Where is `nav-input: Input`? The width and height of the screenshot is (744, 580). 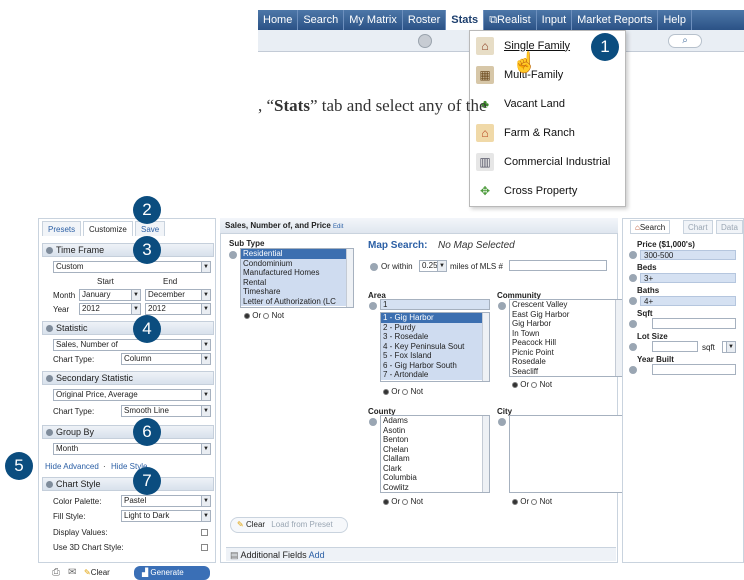 nav-input: Input is located at coordinates (555, 20).